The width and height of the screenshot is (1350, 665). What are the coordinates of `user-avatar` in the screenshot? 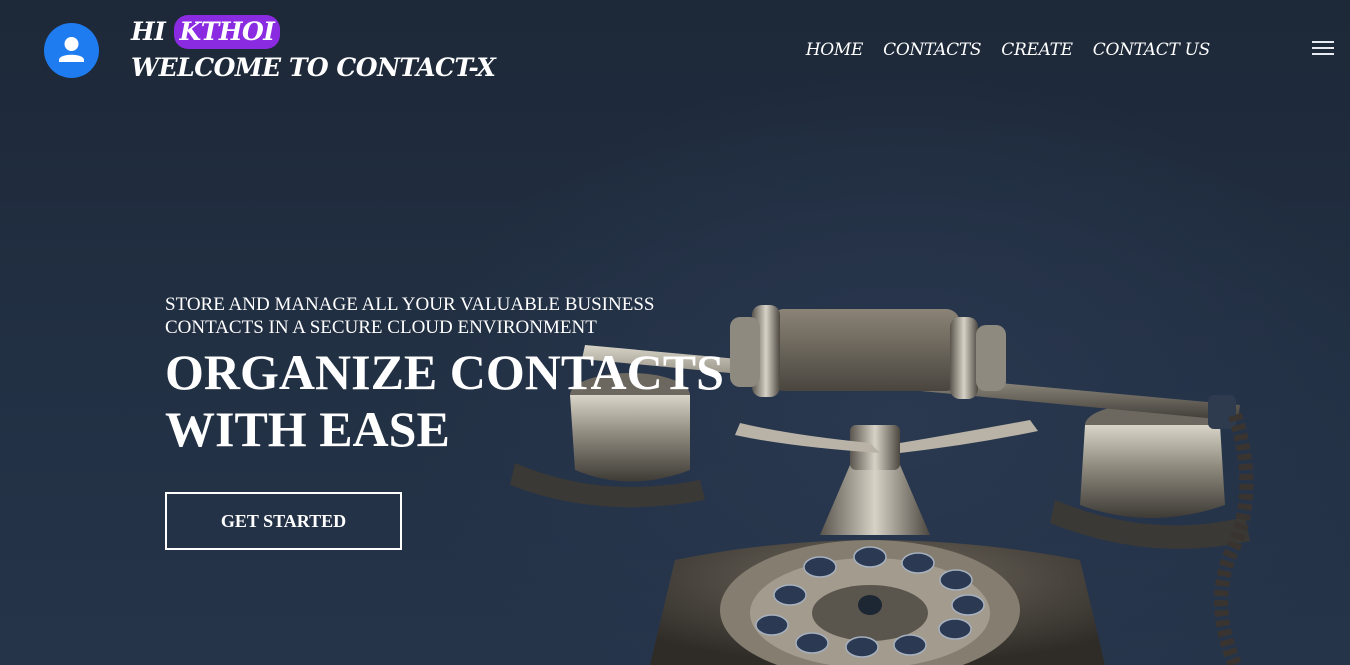 It's located at (71, 50).